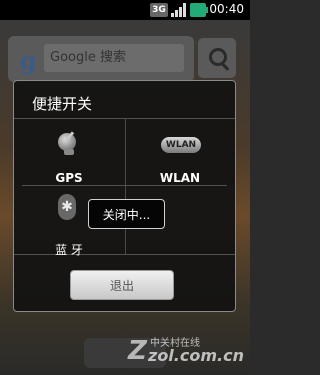 This screenshot has width=320, height=375. I want to click on toggle-bluetooth-label: 蓝 牙, so click(69, 250).